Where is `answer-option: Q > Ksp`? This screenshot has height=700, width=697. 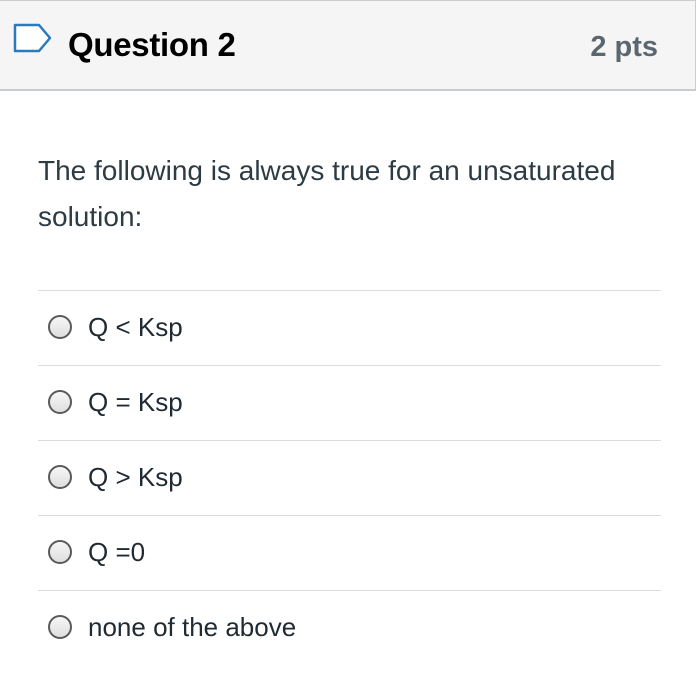 answer-option: Q > Ksp is located at coordinates (349, 477).